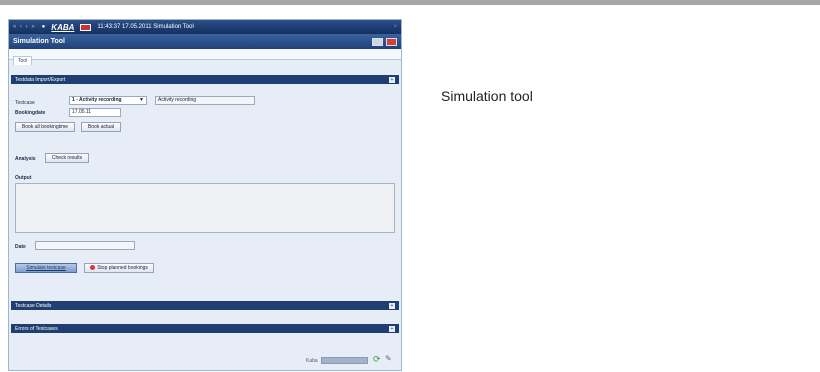 Image resolution: width=820 pixels, height=372 pixels. Describe the element at coordinates (101, 127) in the screenshot. I see `book-actual-button: Book actual` at that location.